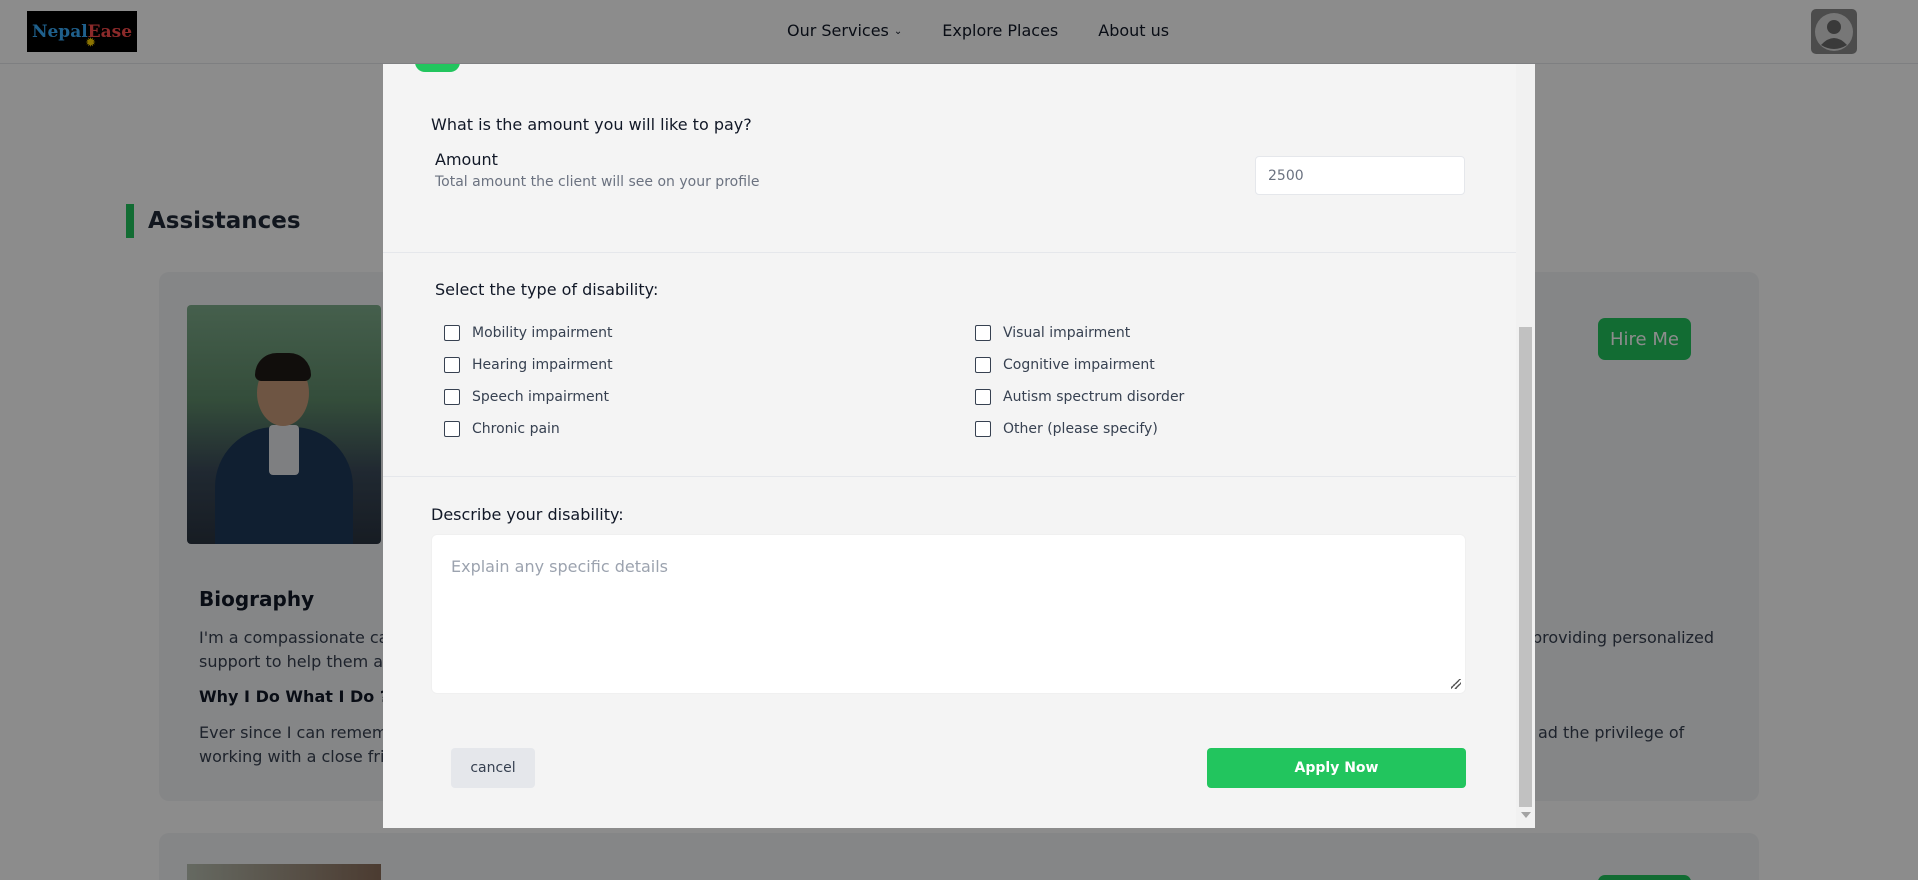  I want to click on checkbox-label: Mobility impairment, so click(542, 333).